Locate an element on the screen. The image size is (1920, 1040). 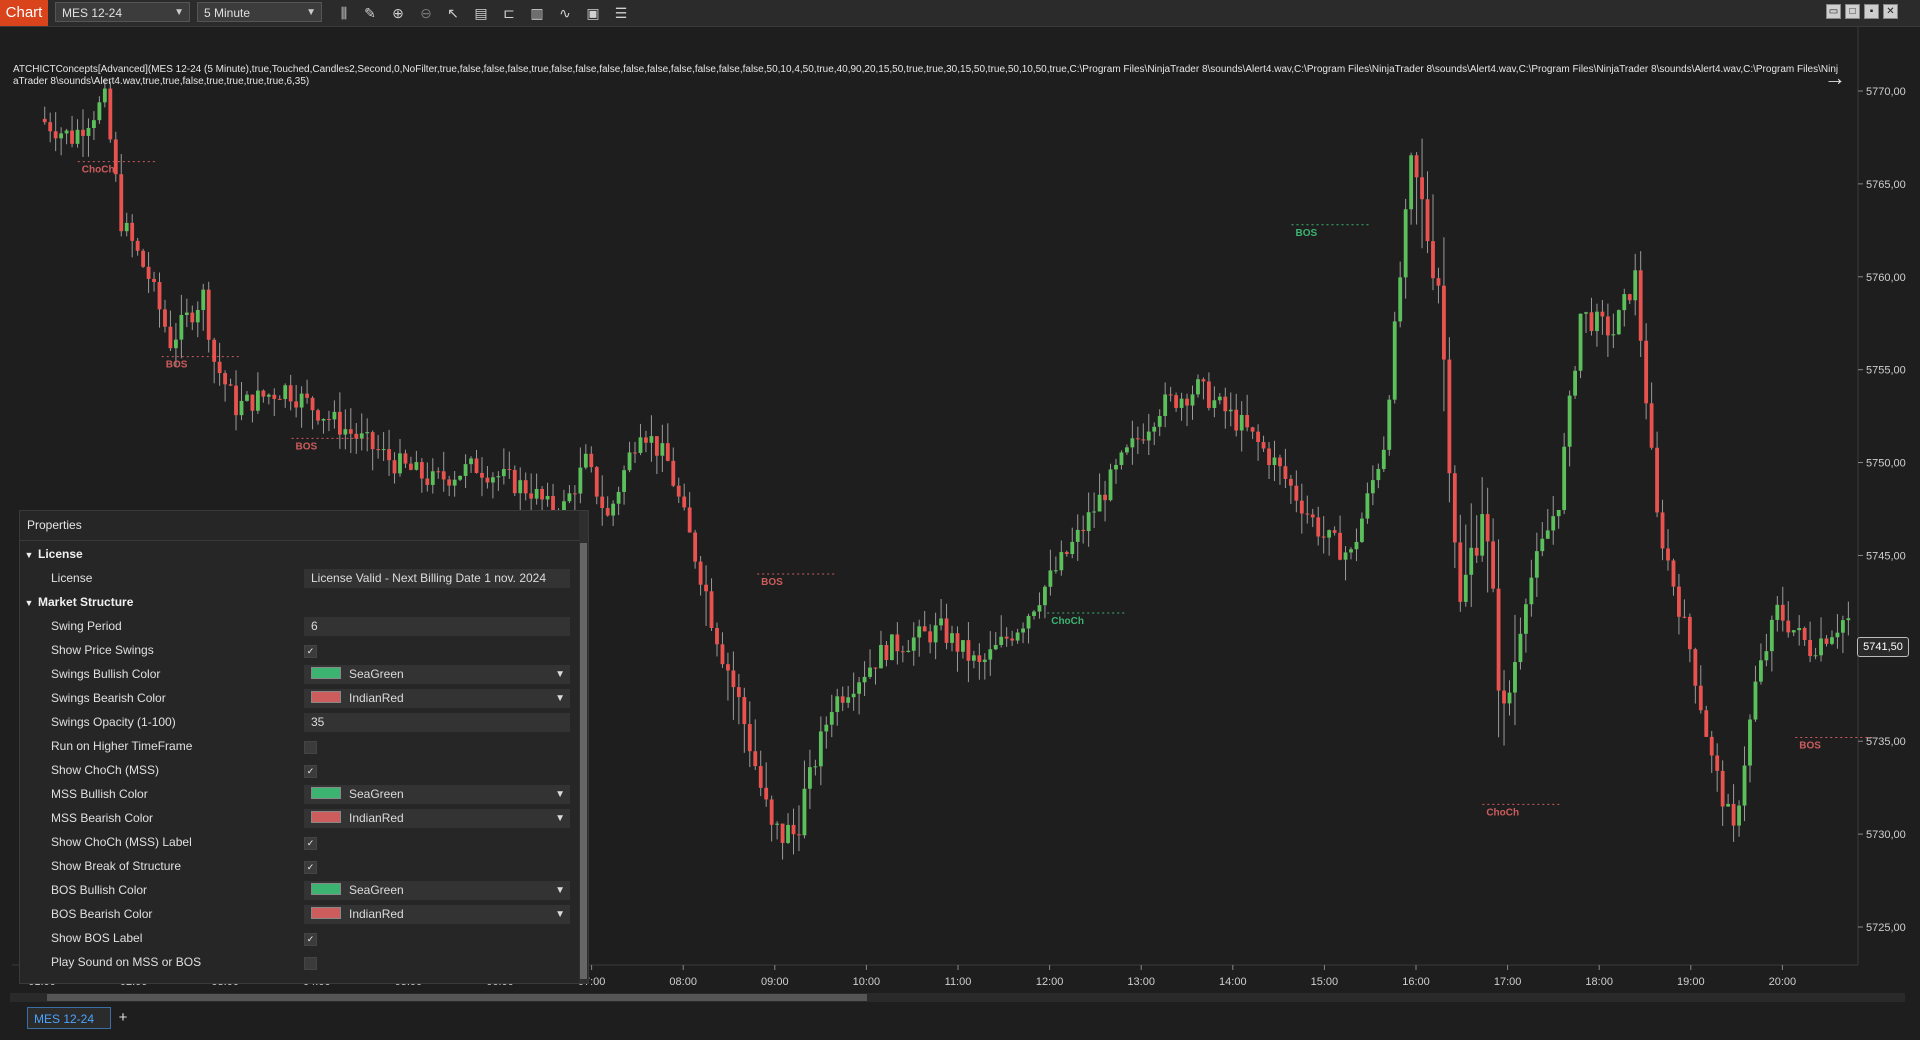
property-value: 6 is located at coordinates (314, 626).